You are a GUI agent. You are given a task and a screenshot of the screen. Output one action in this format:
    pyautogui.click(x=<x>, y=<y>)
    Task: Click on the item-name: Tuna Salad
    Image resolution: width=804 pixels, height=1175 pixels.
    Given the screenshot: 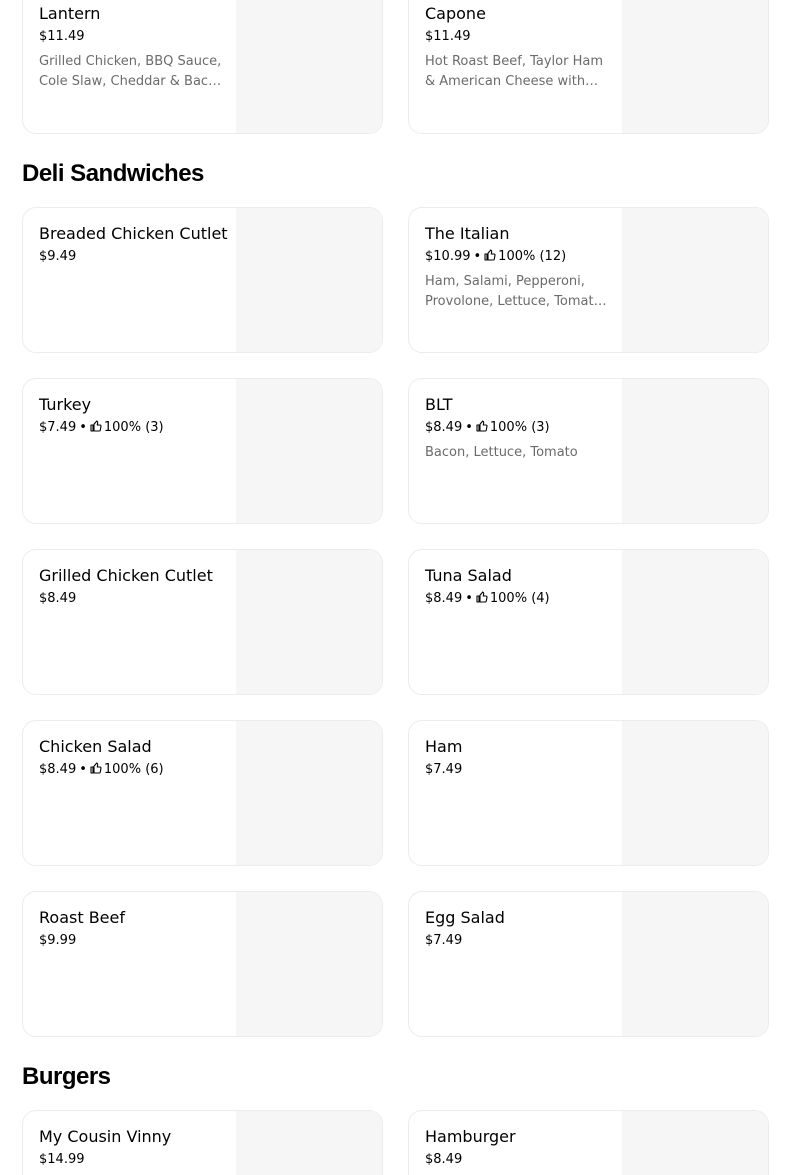 What is the action you would take?
    pyautogui.click(x=468, y=575)
    